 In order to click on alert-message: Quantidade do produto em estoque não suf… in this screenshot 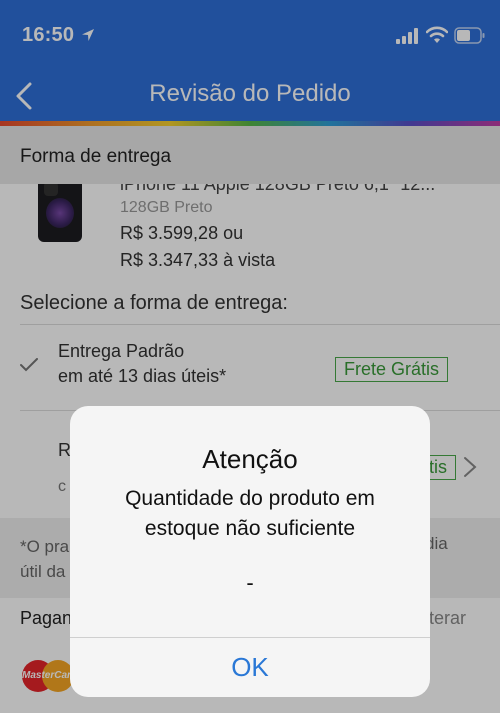, I will do `click(250, 513)`.